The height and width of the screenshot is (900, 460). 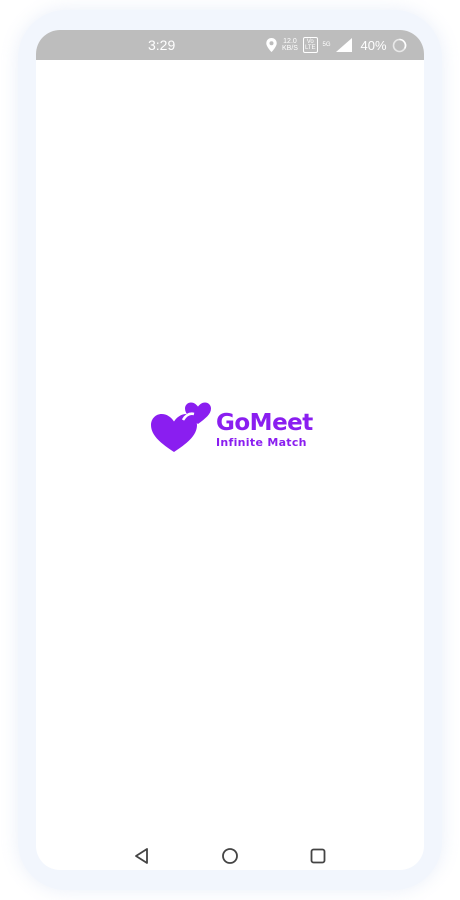 I want to click on battery-percent: 40%, so click(x=373, y=45).